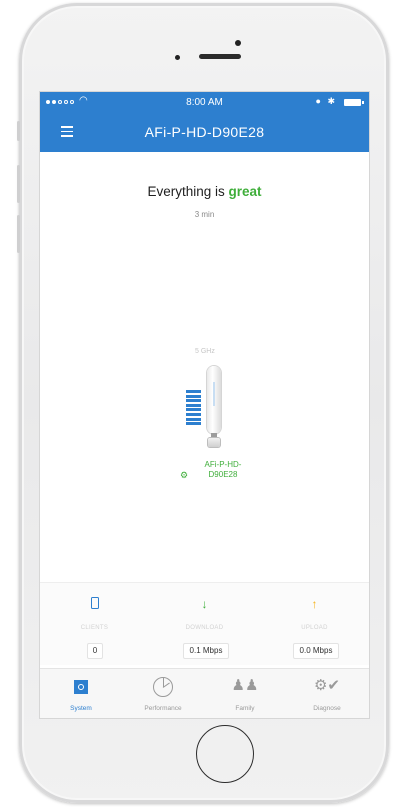 The height and width of the screenshot is (807, 408). I want to click on band-label: 5 GHz, so click(205, 351).